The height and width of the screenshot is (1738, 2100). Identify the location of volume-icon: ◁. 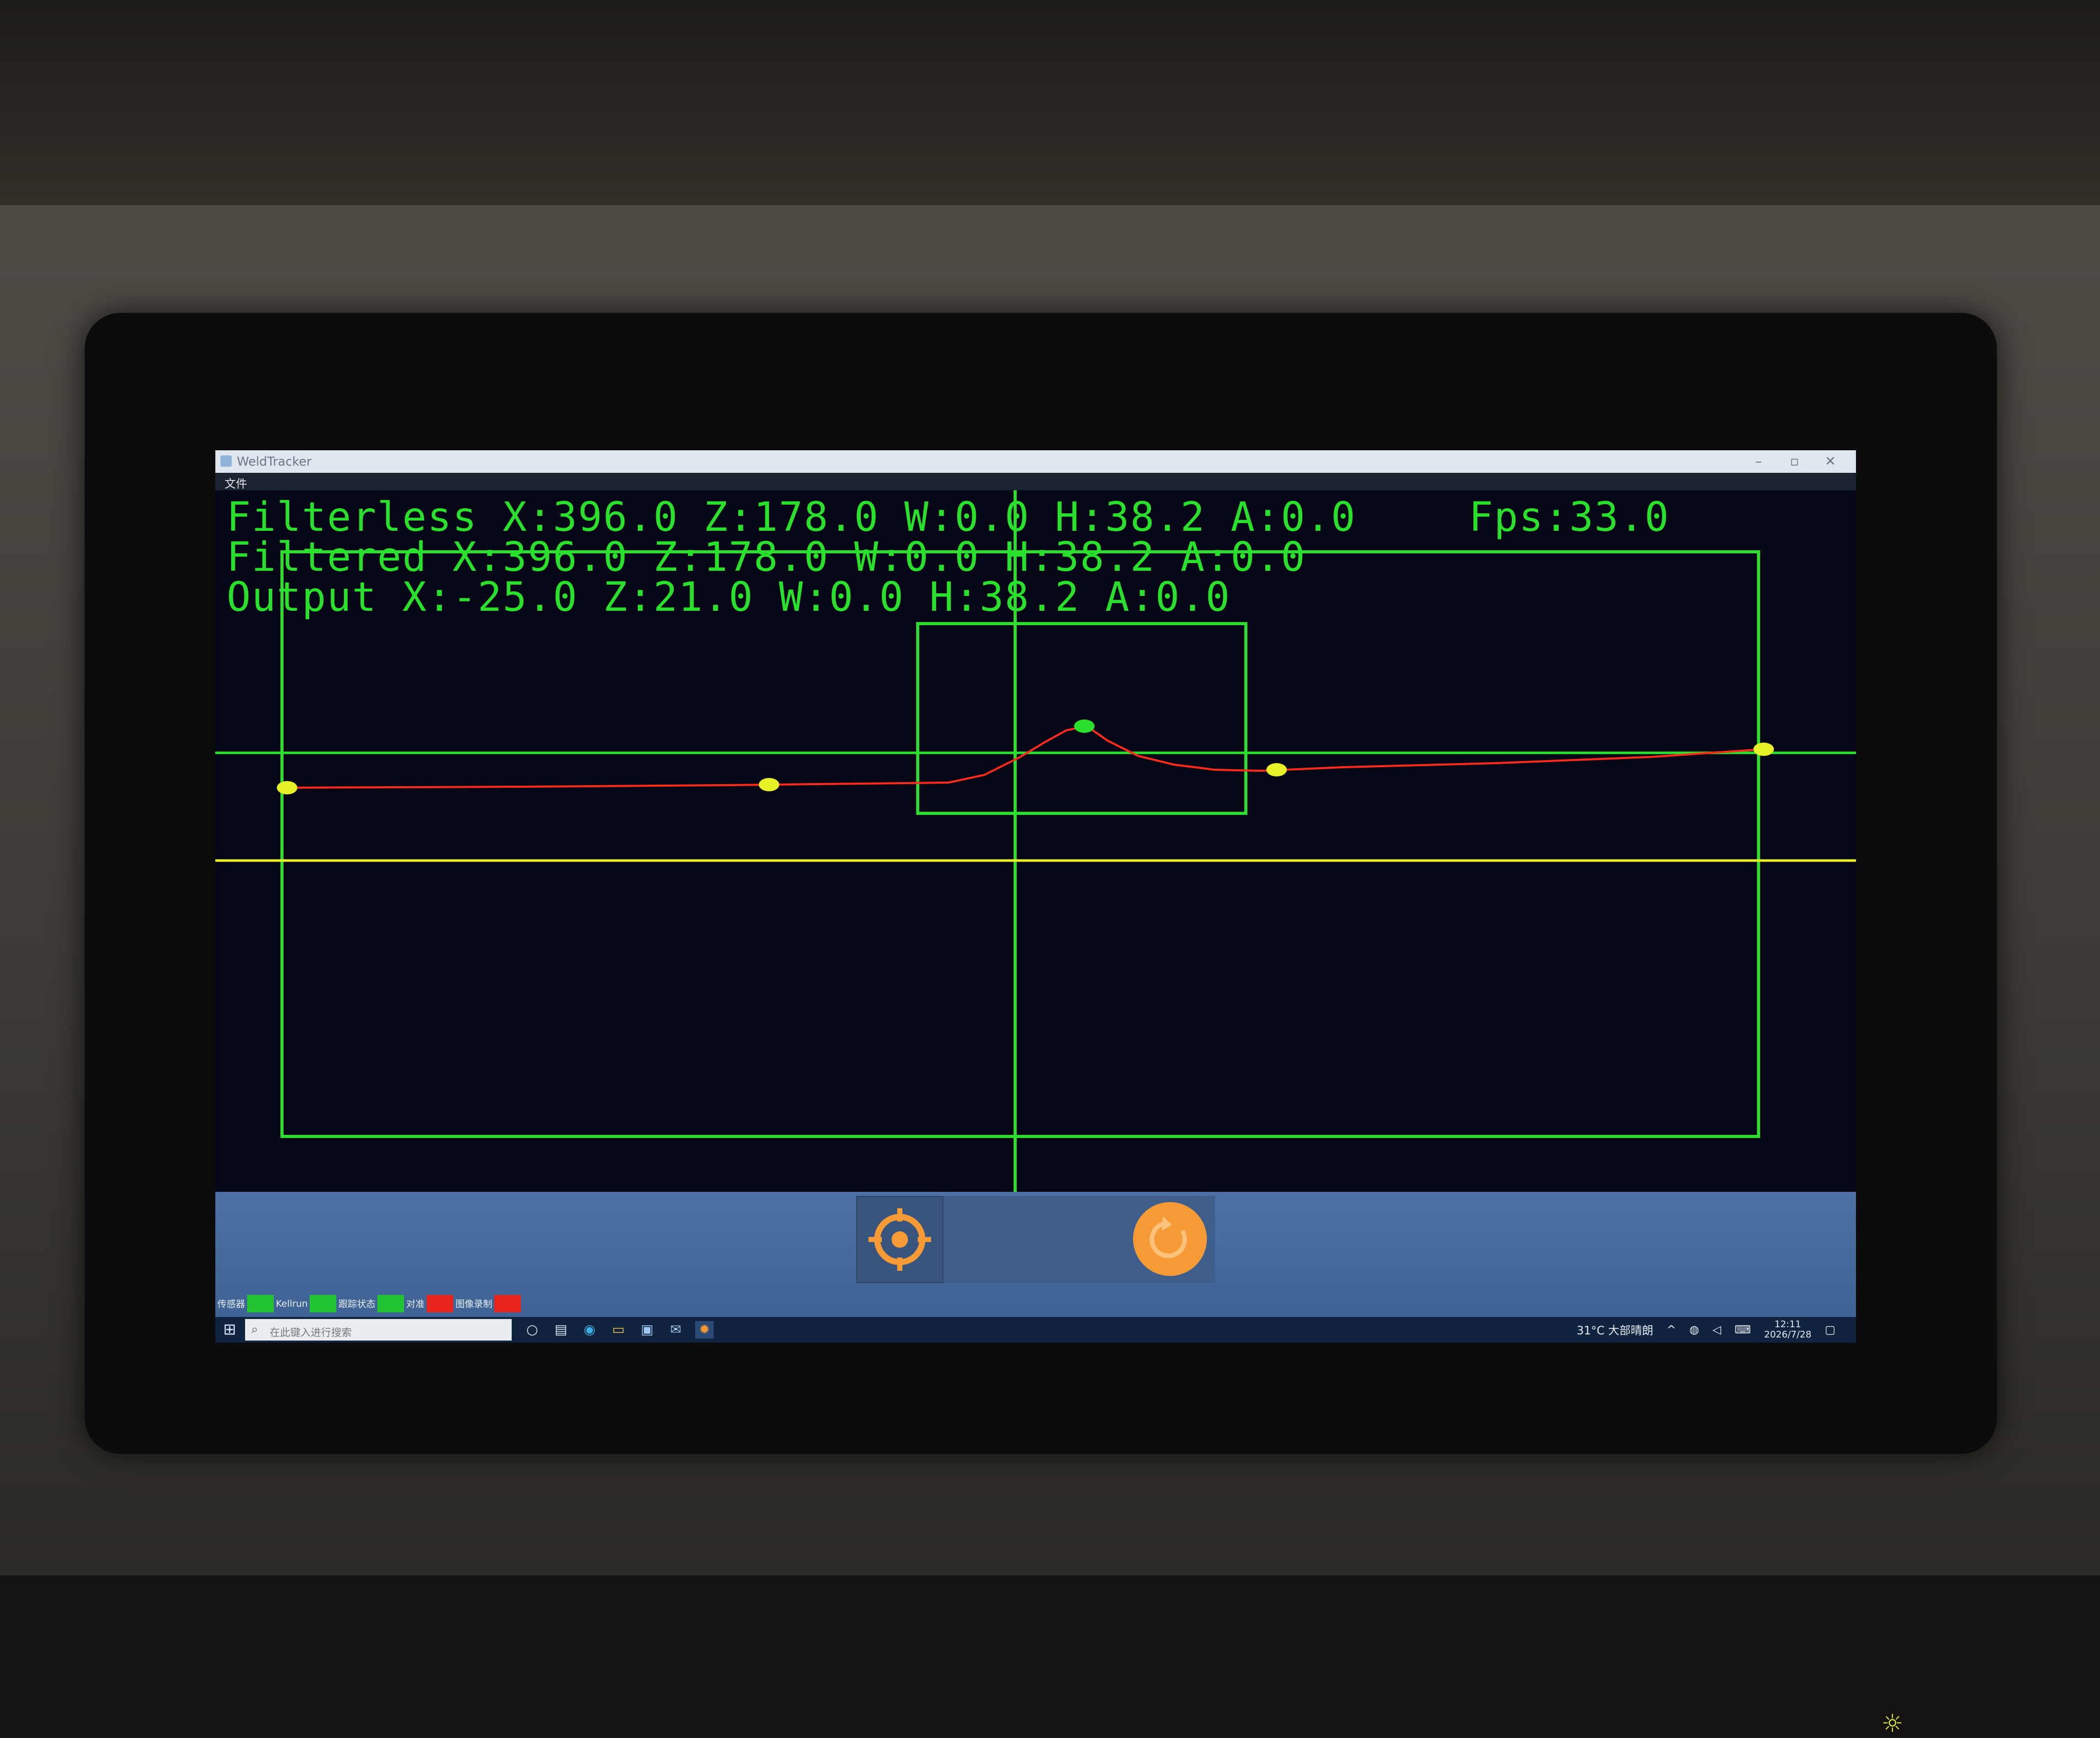
(1716, 1330).